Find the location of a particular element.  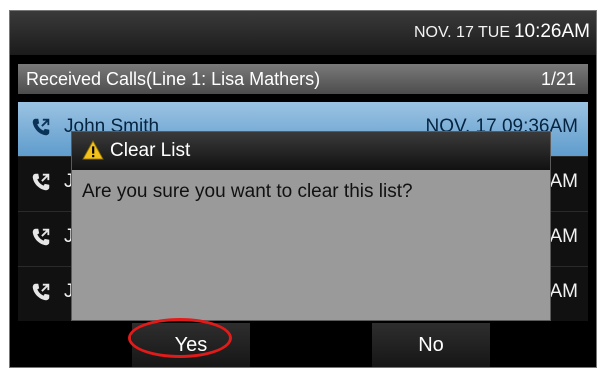

list-count: 1/21 is located at coordinates (558, 79).